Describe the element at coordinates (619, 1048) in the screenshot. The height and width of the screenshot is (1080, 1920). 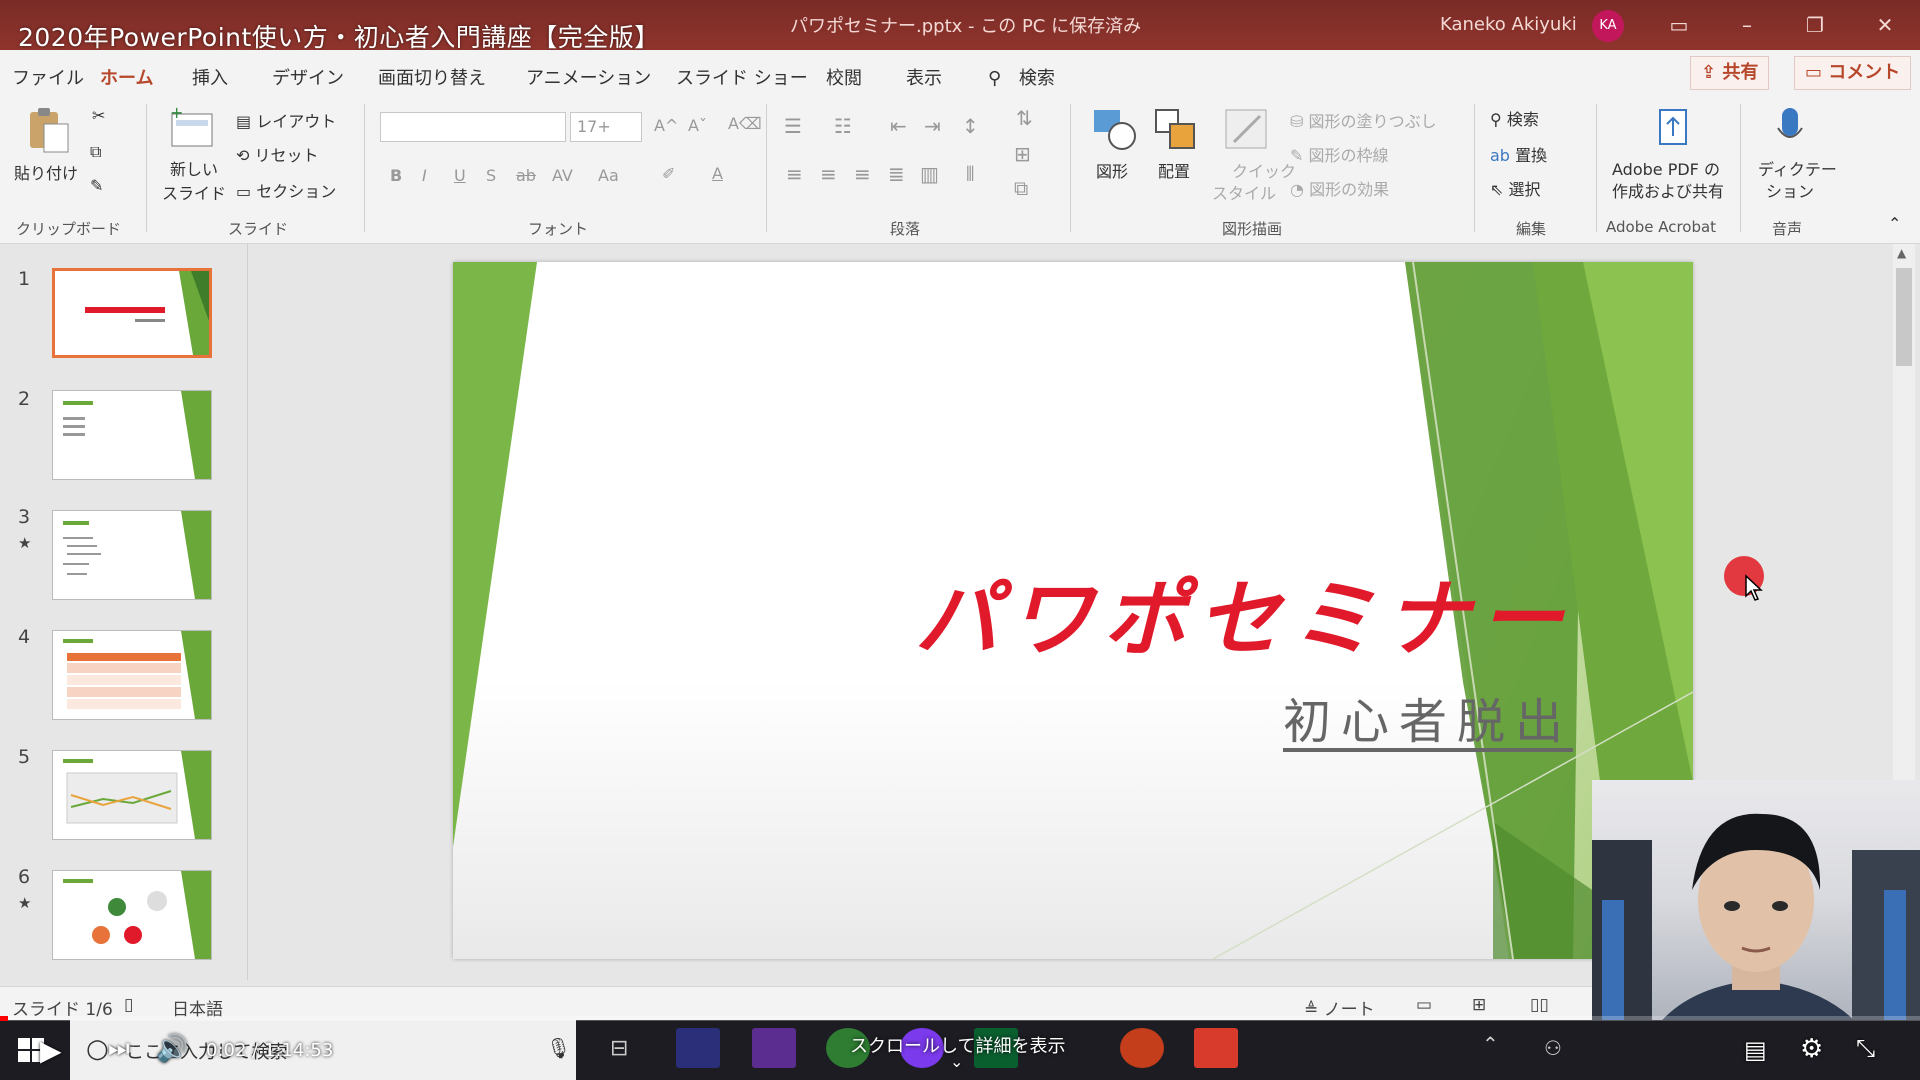
I see `task-view-icon: ⊟` at that location.